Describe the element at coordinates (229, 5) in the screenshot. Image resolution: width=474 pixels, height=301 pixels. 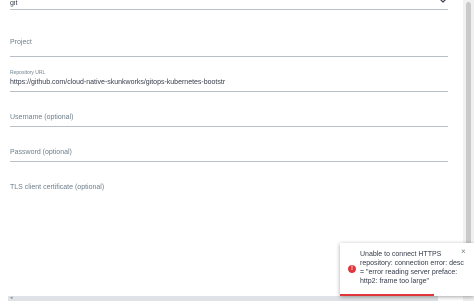
I see `type-select: git` at that location.